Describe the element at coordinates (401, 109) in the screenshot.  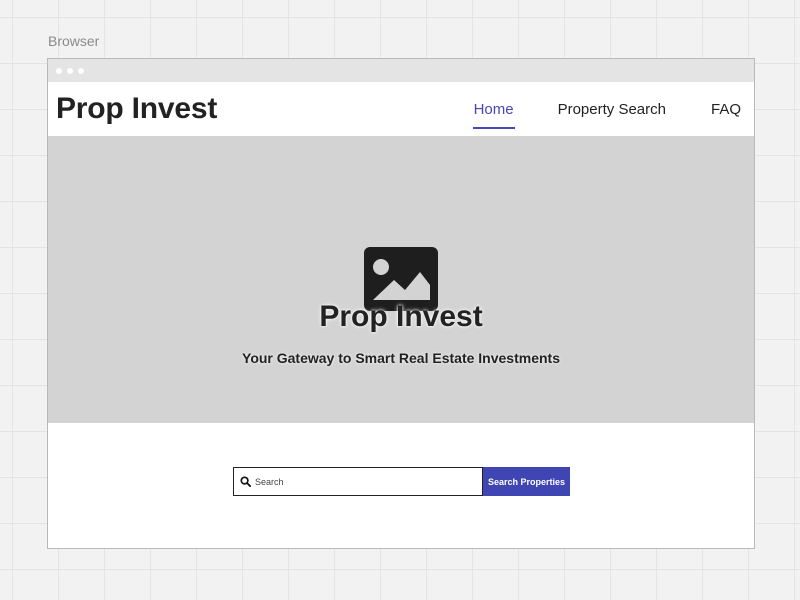
I see `site-header: Prop Invest Home Property Search FAQ` at that location.